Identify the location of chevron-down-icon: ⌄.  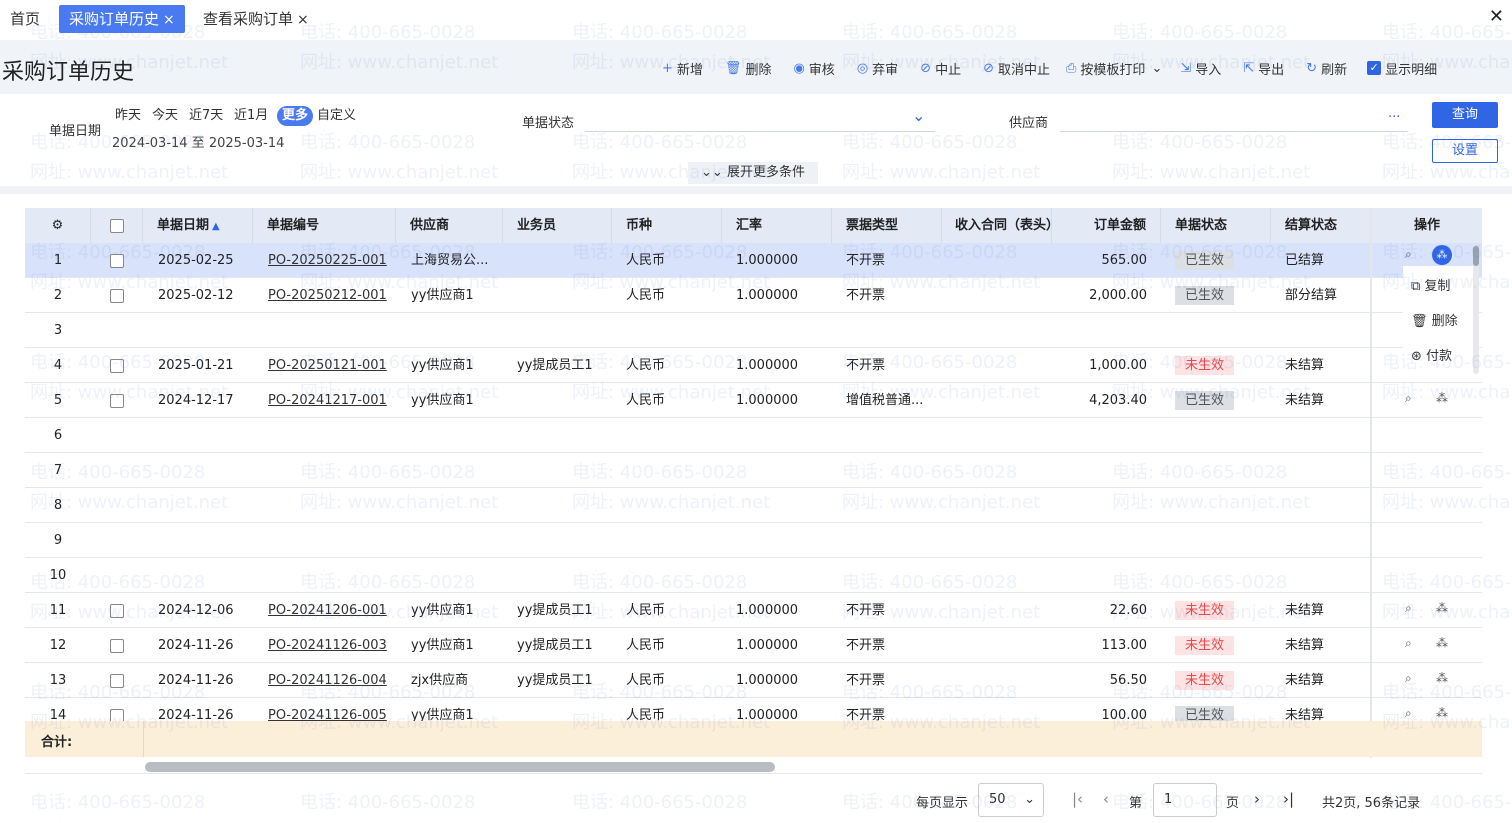
(918, 115).